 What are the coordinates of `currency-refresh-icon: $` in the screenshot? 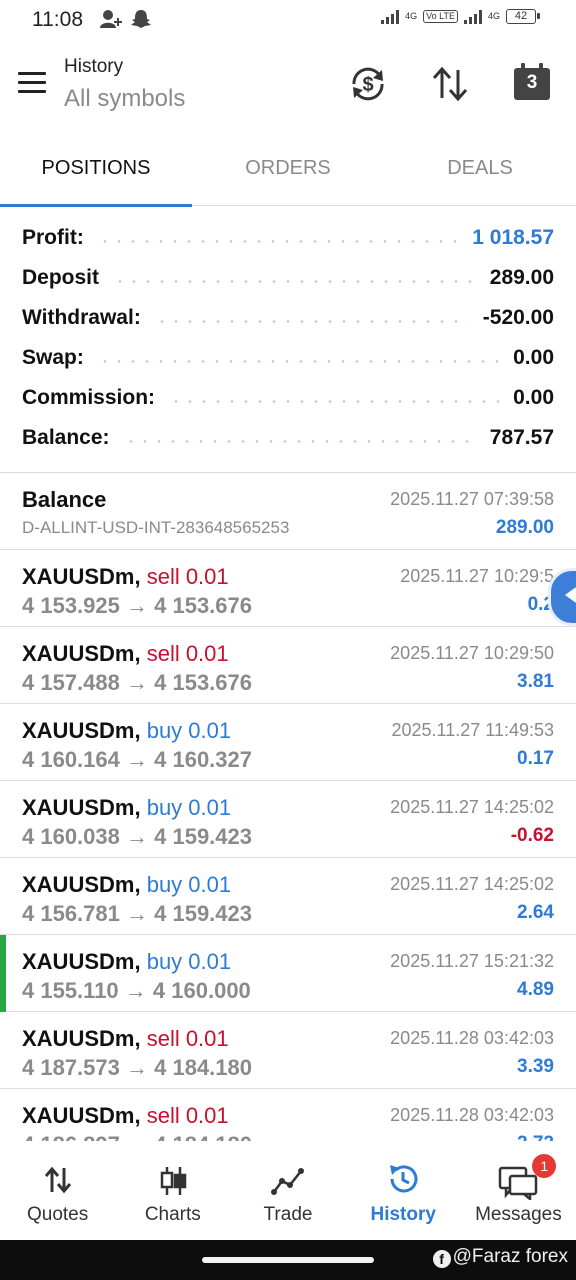 It's located at (368, 84).